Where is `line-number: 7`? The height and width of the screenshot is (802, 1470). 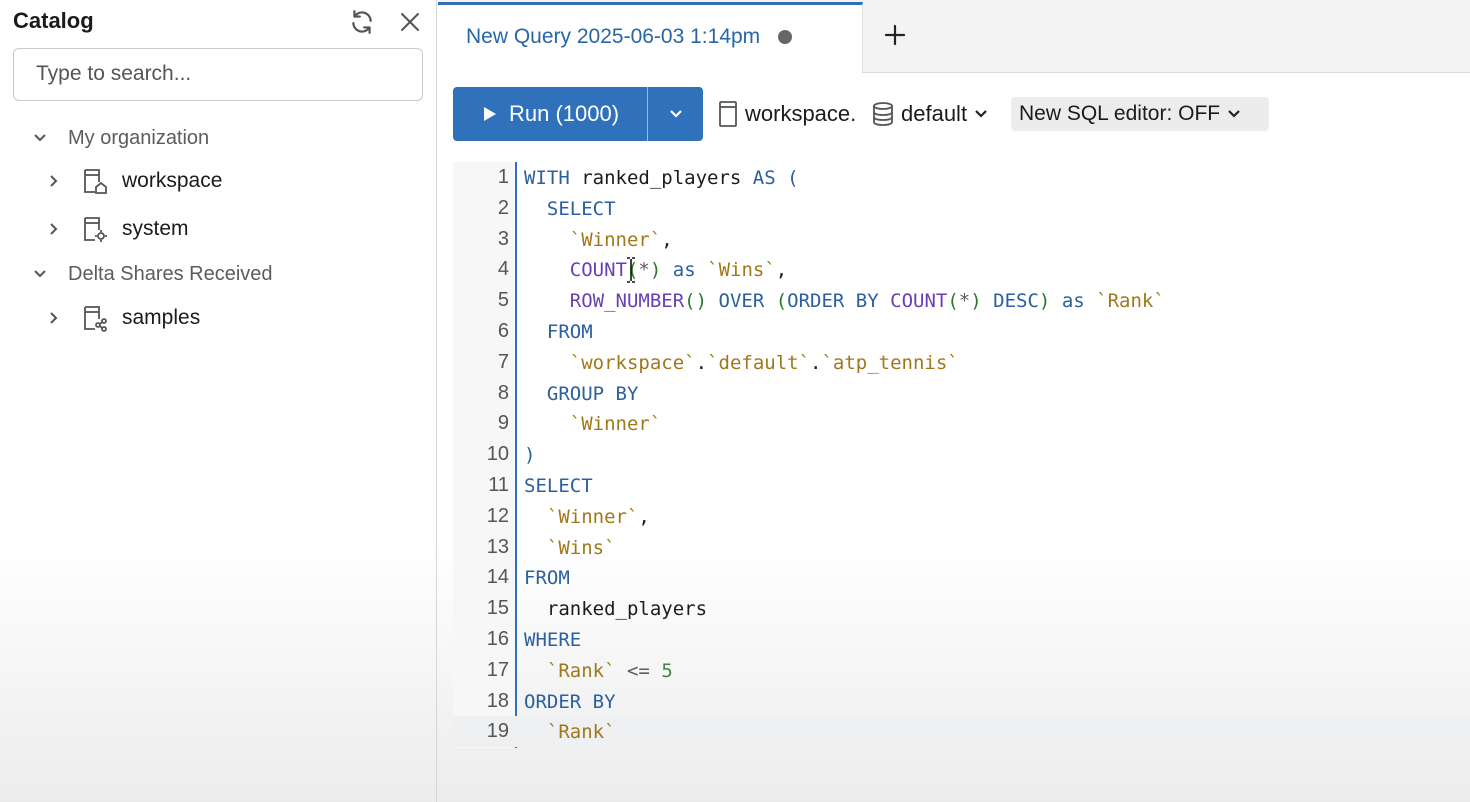 line-number: 7 is located at coordinates (503, 362).